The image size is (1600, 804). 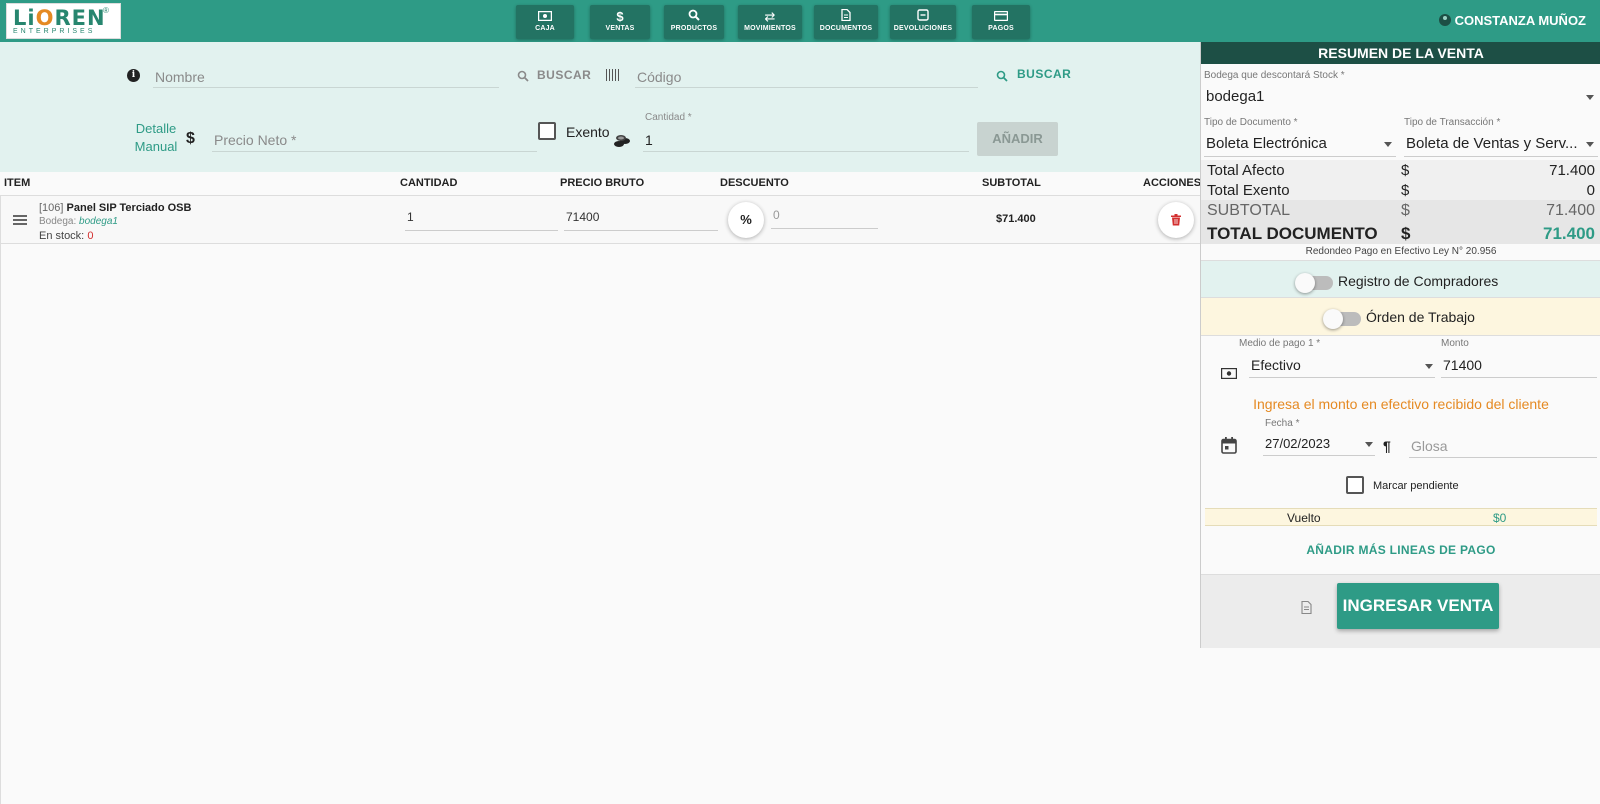 What do you see at coordinates (649, 140) in the screenshot?
I see `cantidad-value: 1` at bounding box center [649, 140].